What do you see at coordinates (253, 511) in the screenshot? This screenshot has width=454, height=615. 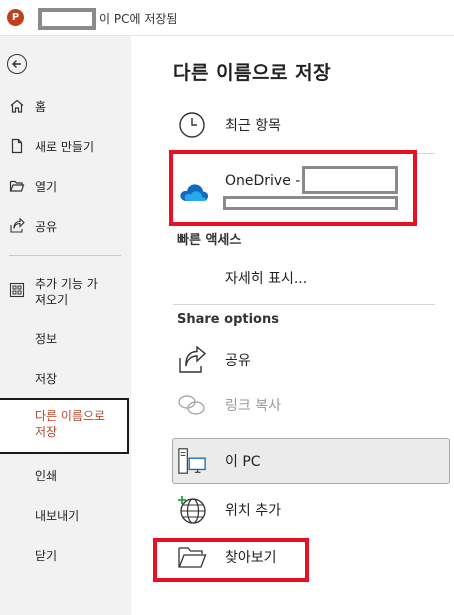 I see `add-place-label: 위치 추가` at bounding box center [253, 511].